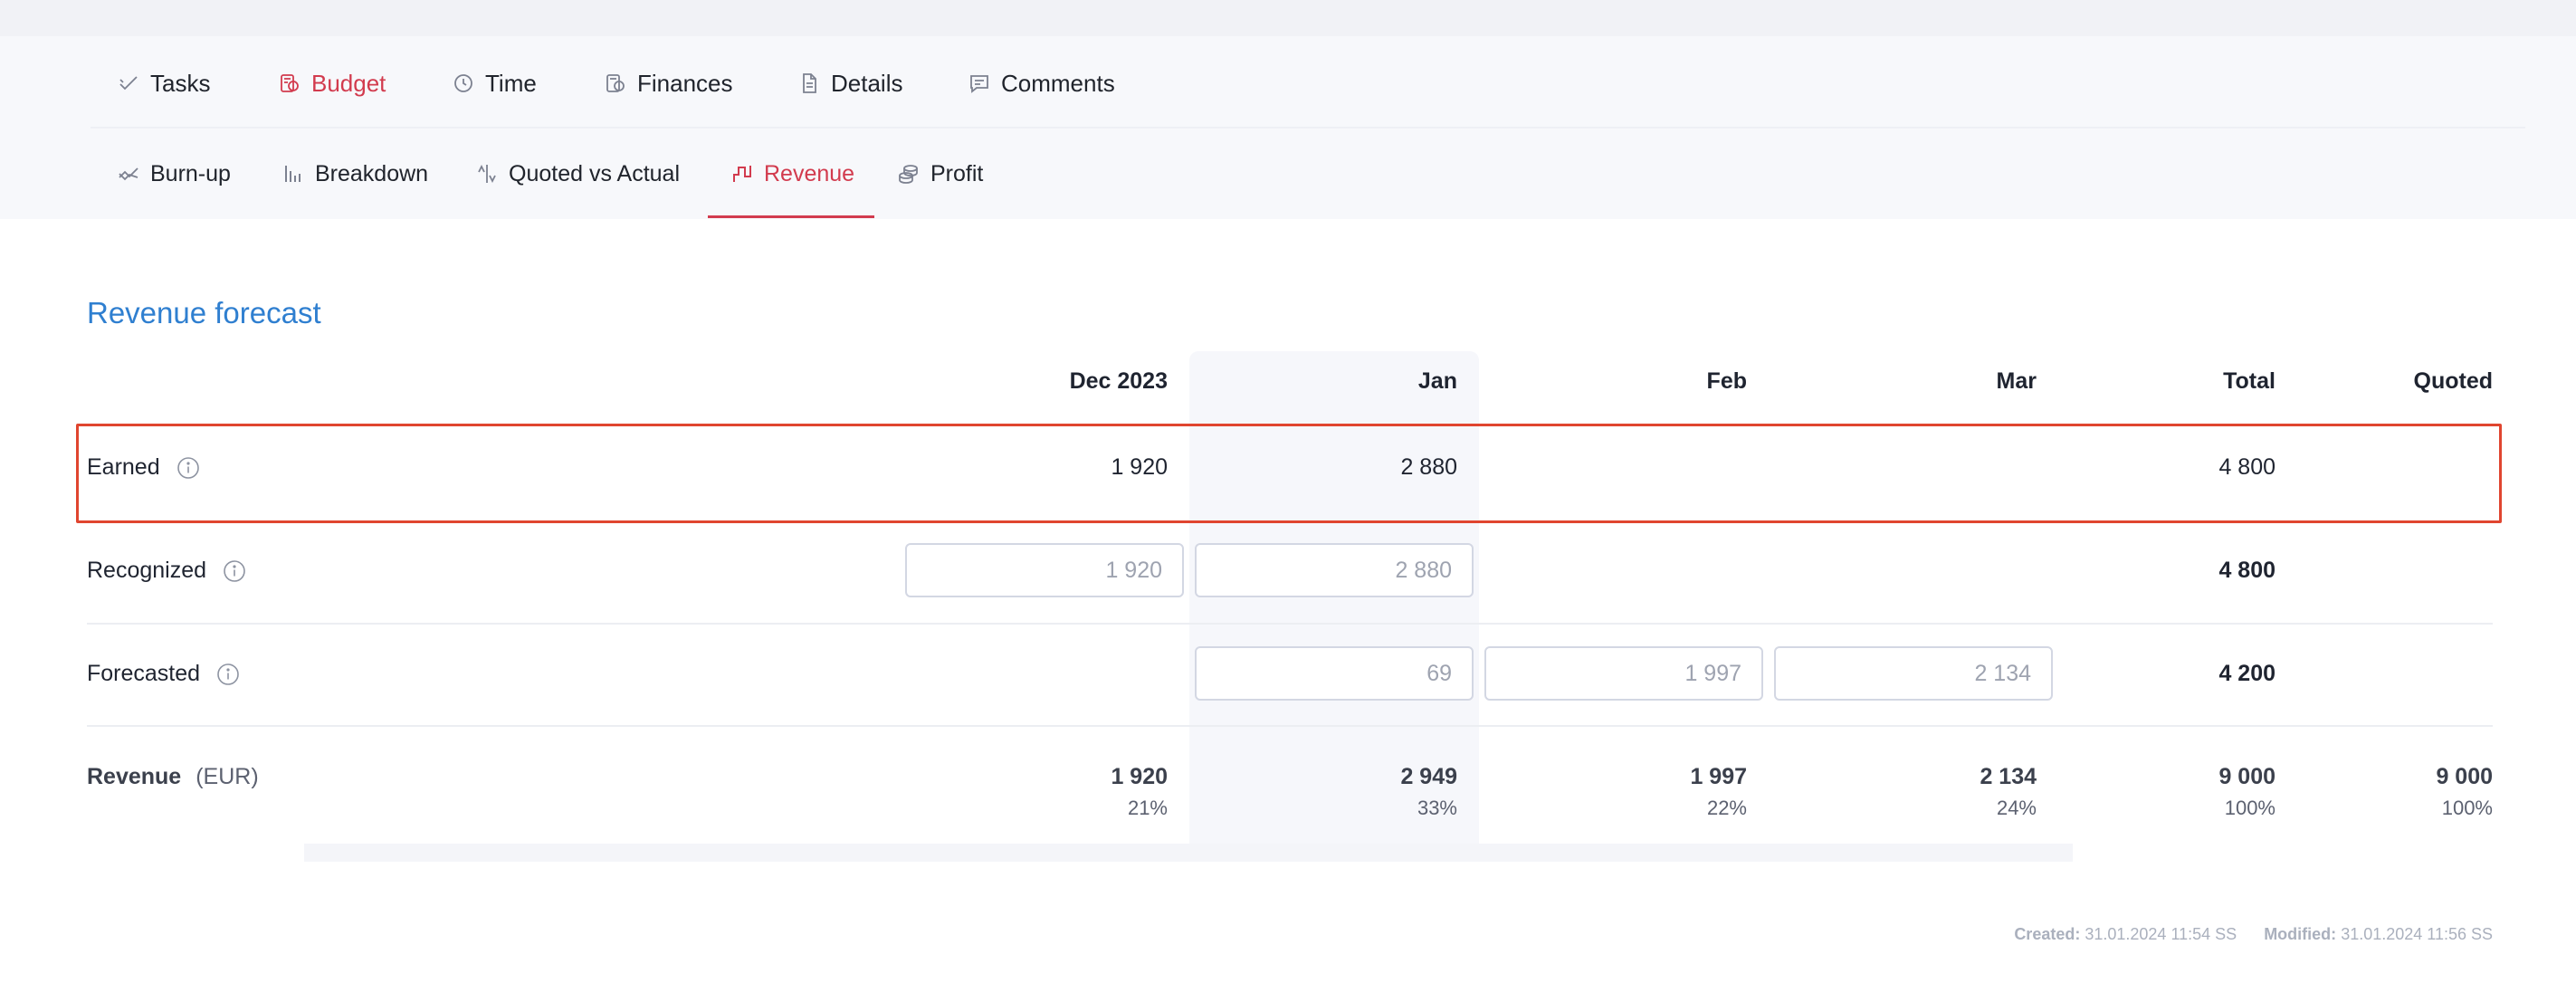 This screenshot has height=983, width=2576. I want to click on top-strip, so click(1288, 18).